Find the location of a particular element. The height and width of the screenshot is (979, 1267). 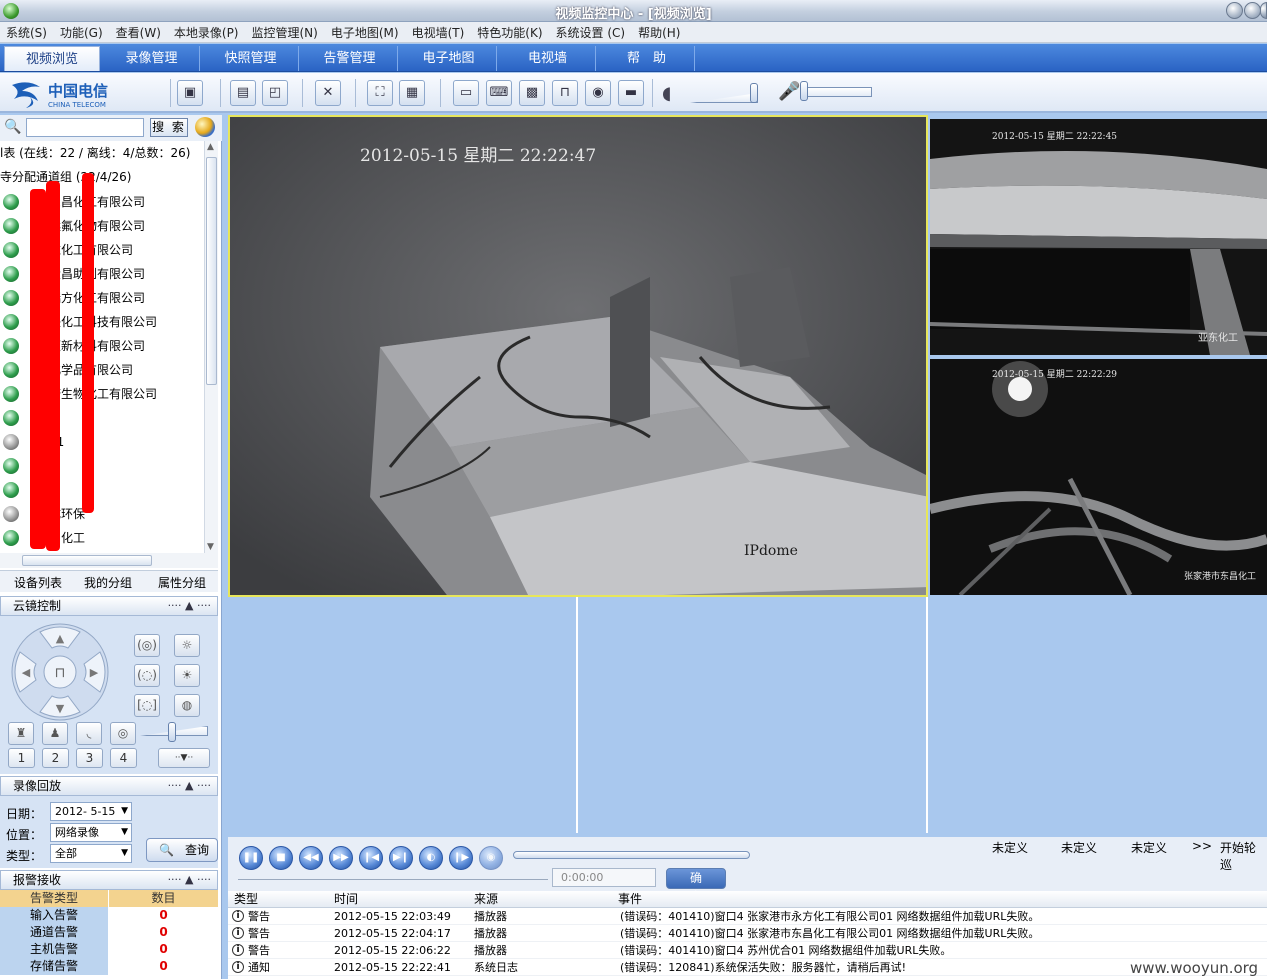

type-select: 全部 ▼ is located at coordinates (91, 853).